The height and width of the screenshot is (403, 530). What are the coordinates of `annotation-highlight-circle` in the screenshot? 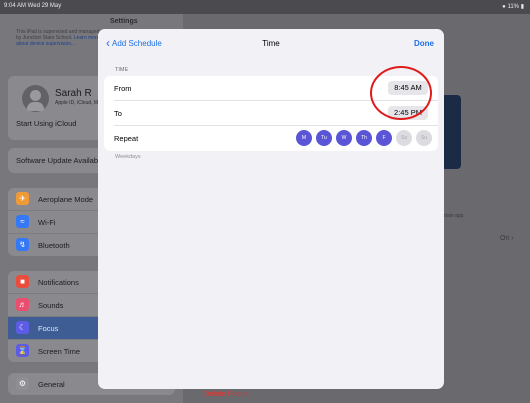 It's located at (401, 93).